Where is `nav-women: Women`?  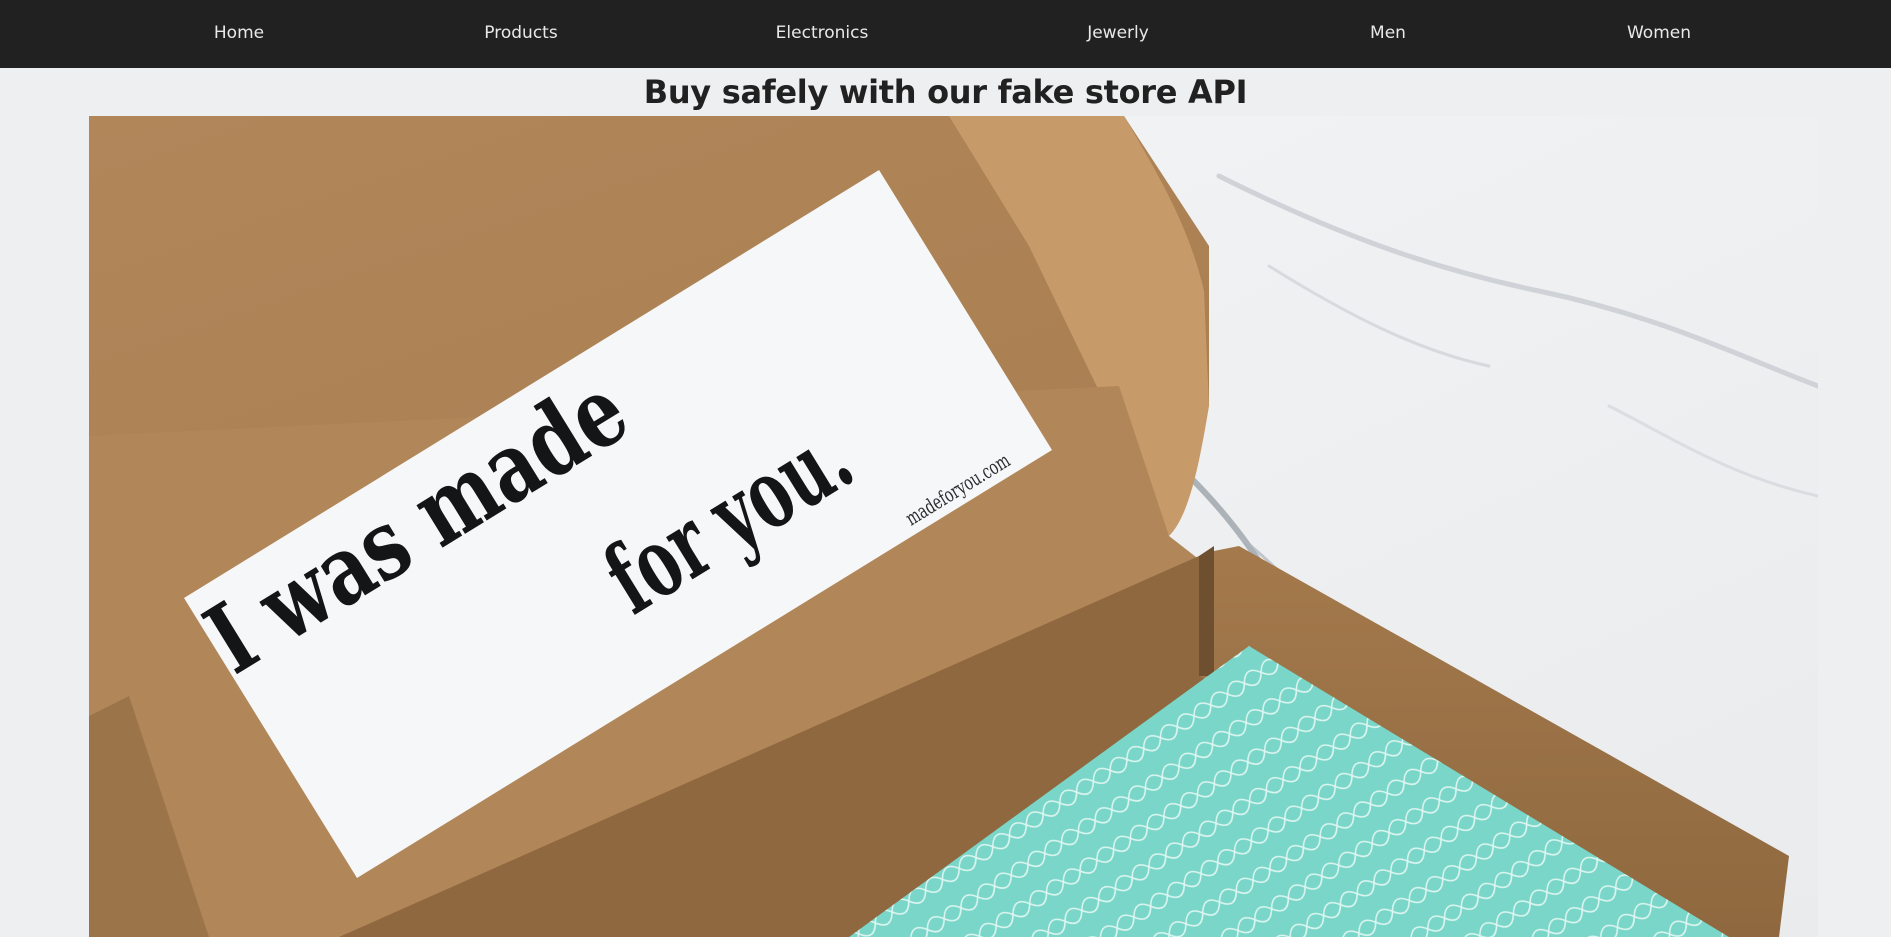 nav-women: Women is located at coordinates (1659, 34).